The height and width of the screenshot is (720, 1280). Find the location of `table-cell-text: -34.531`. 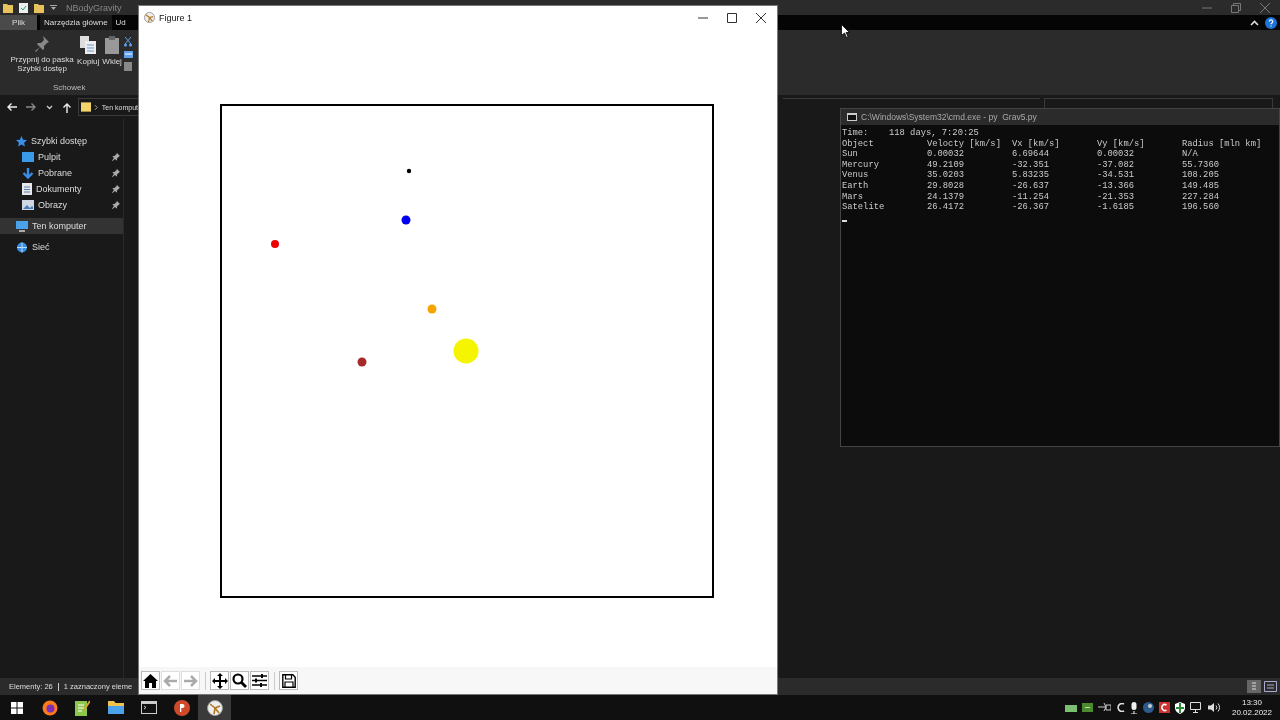

table-cell-text: -34.531 is located at coordinates (1116, 175).